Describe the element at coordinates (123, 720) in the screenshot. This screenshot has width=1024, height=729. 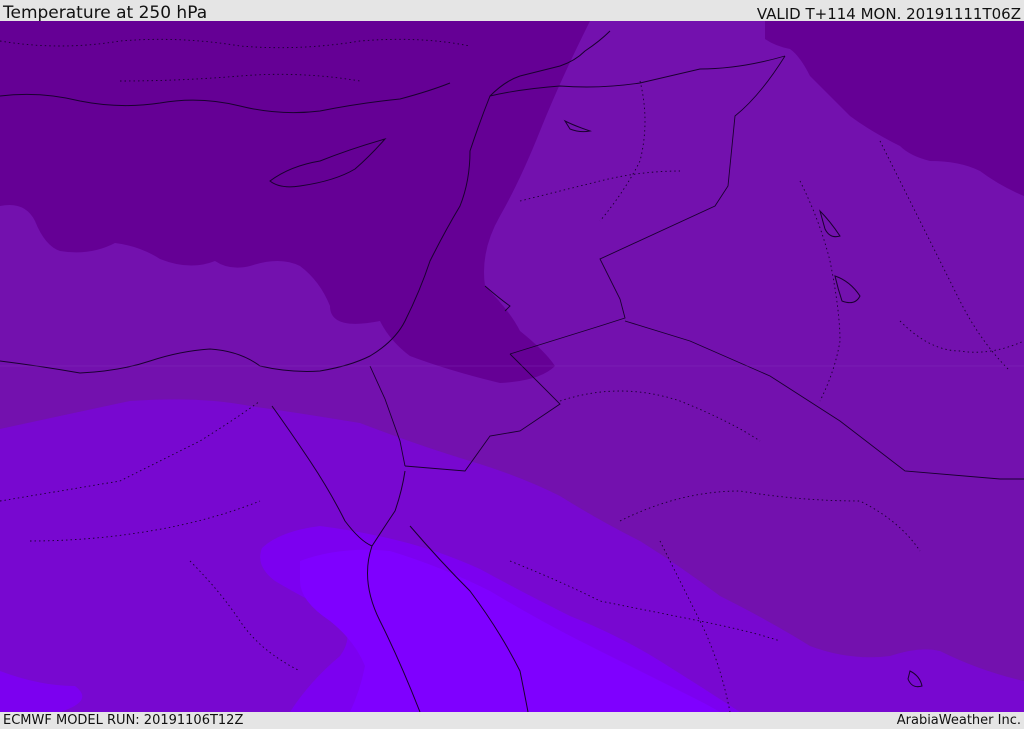
I see `model-run-label: ECMWF MODEL RUN: 20191106T12Z` at that location.